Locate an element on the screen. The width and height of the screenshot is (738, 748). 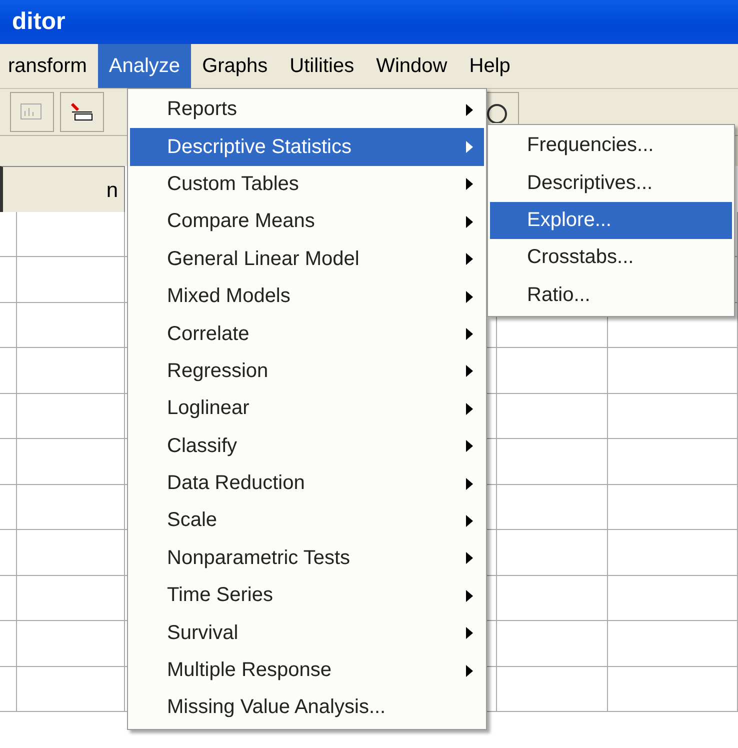
menu-title: Utilities is located at coordinates (322, 66).